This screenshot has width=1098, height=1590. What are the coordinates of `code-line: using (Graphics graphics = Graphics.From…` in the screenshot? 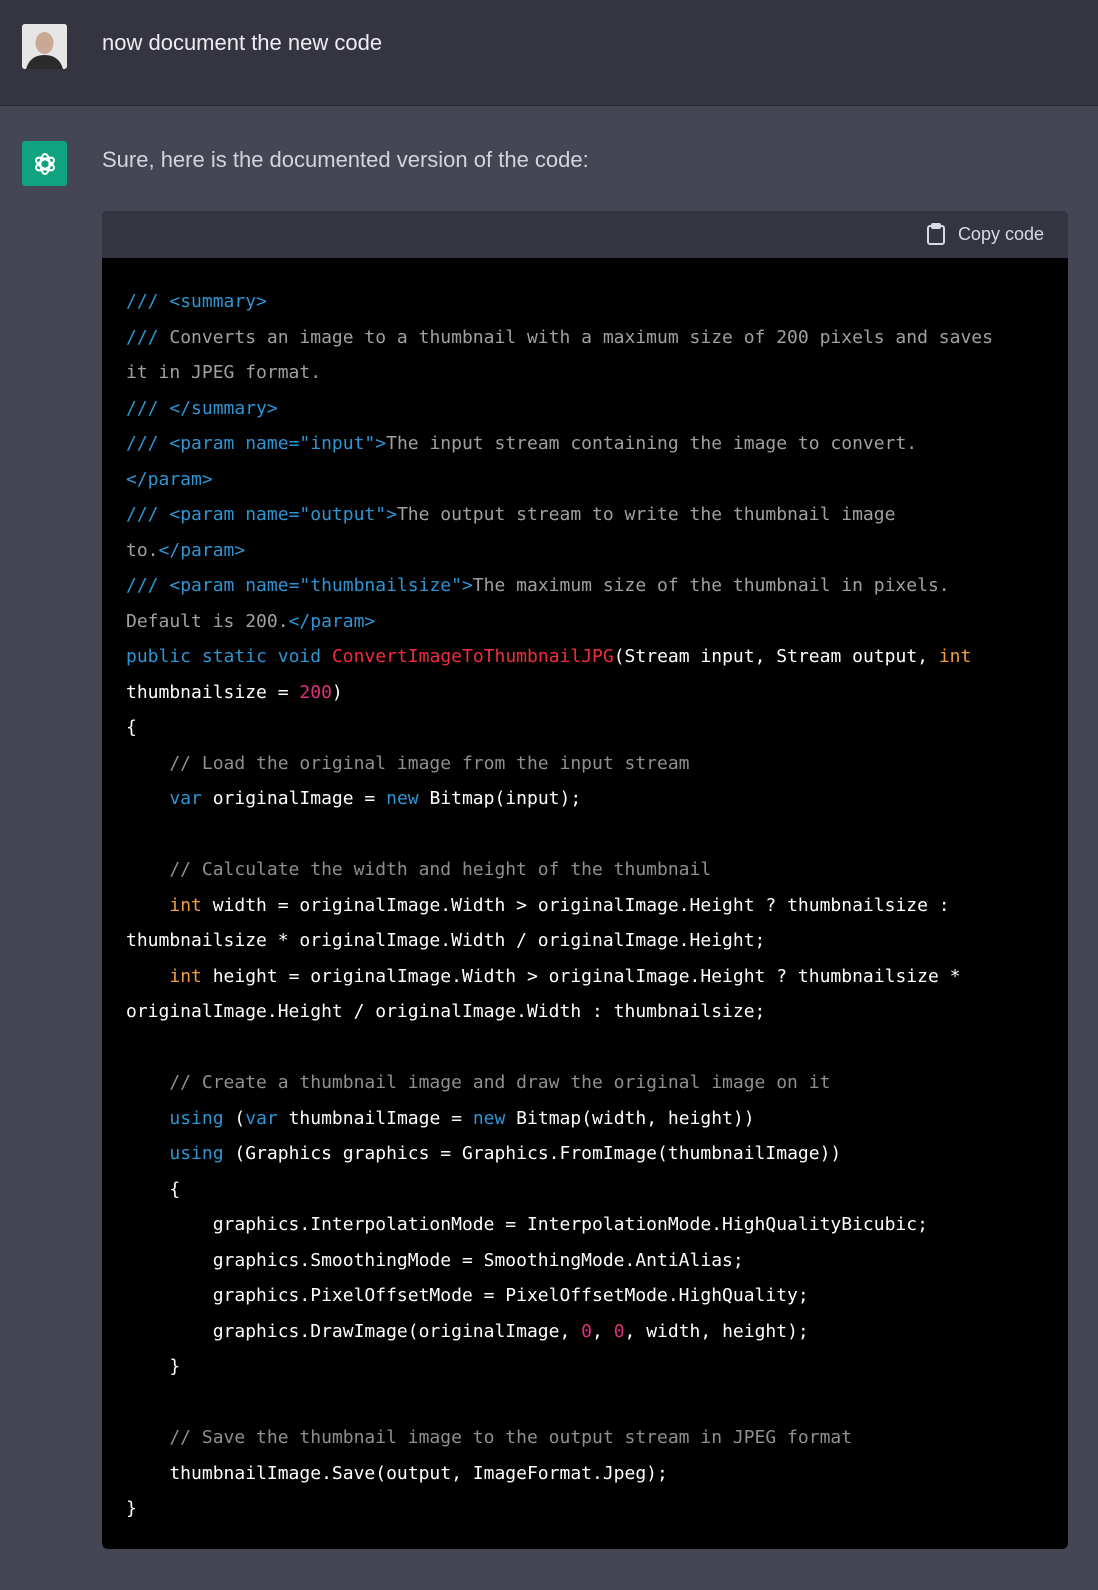 It's located at (505, 1153).